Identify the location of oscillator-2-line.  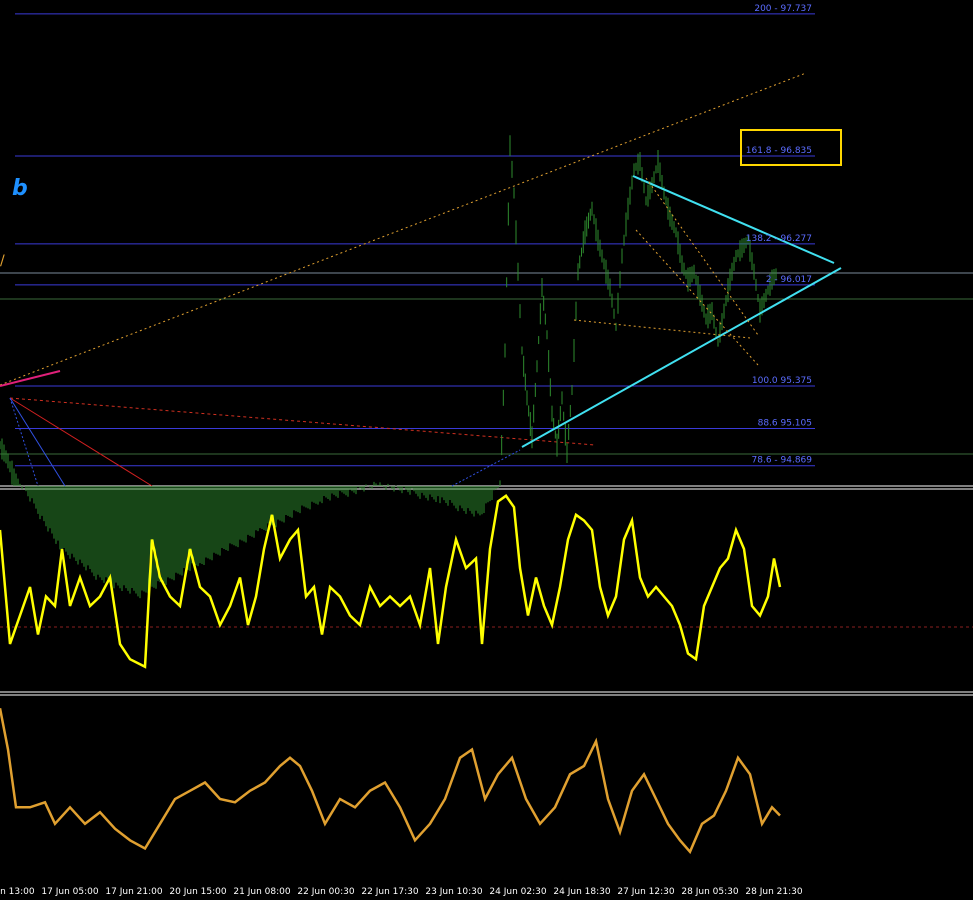
(390, 781).